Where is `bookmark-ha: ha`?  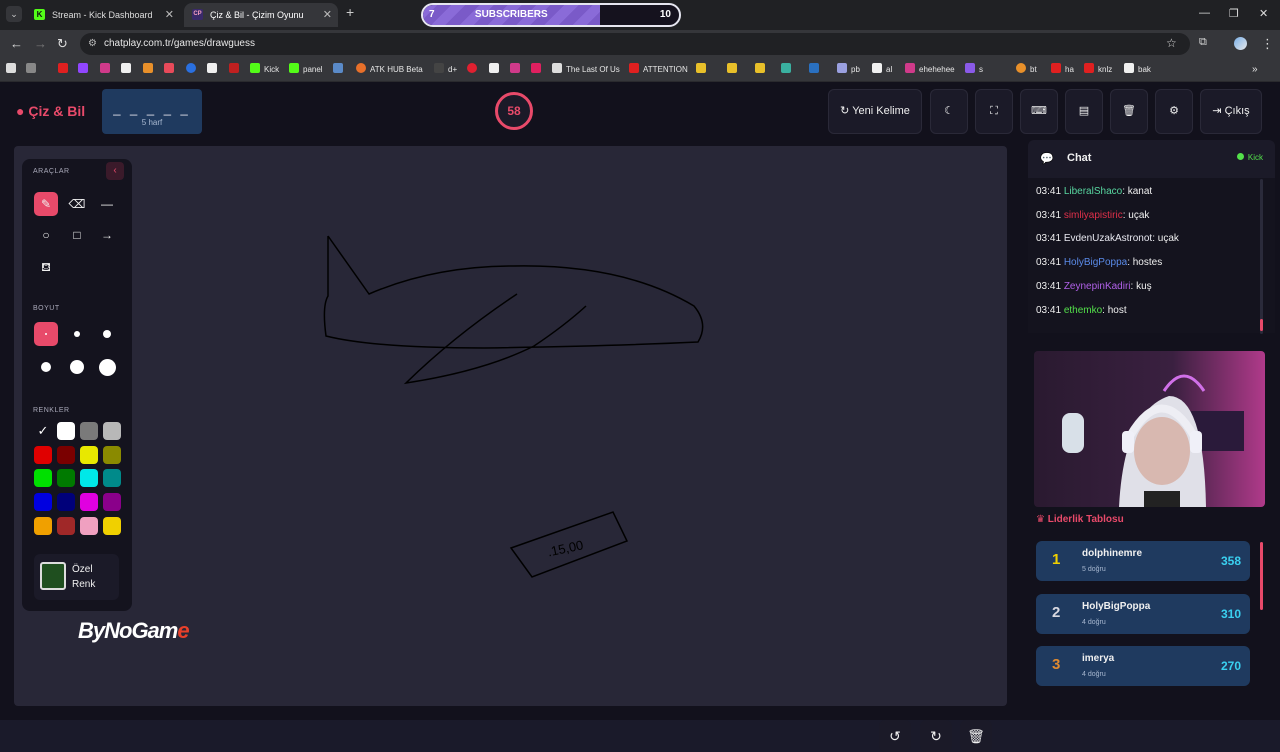 bookmark-ha: ha is located at coordinates (1062, 70).